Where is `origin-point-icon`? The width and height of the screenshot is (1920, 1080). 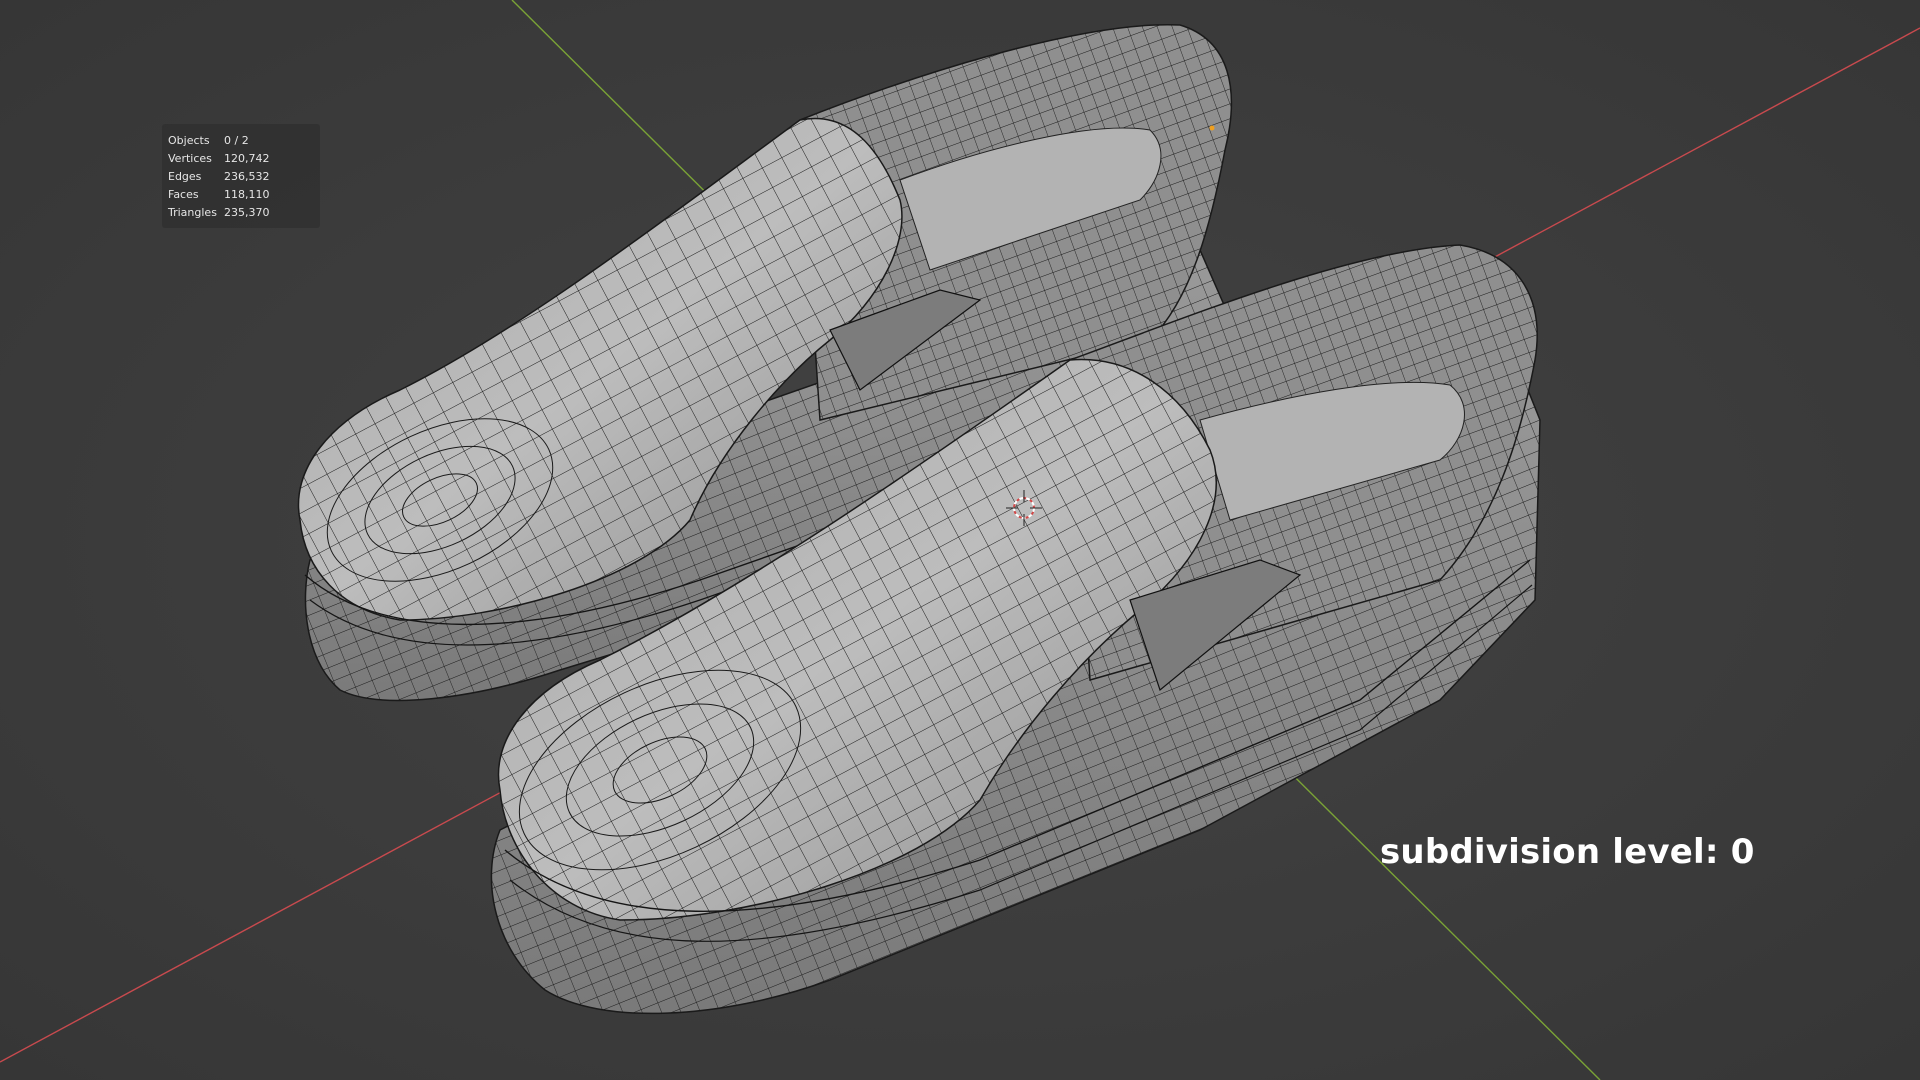 origin-point-icon is located at coordinates (1212, 128).